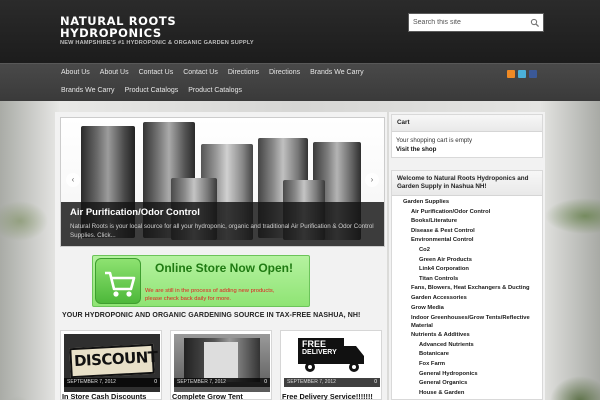 The width and height of the screenshot is (600, 400). I want to click on site-title: NATURAL ROOTS HYDROPONICS, so click(135, 27).